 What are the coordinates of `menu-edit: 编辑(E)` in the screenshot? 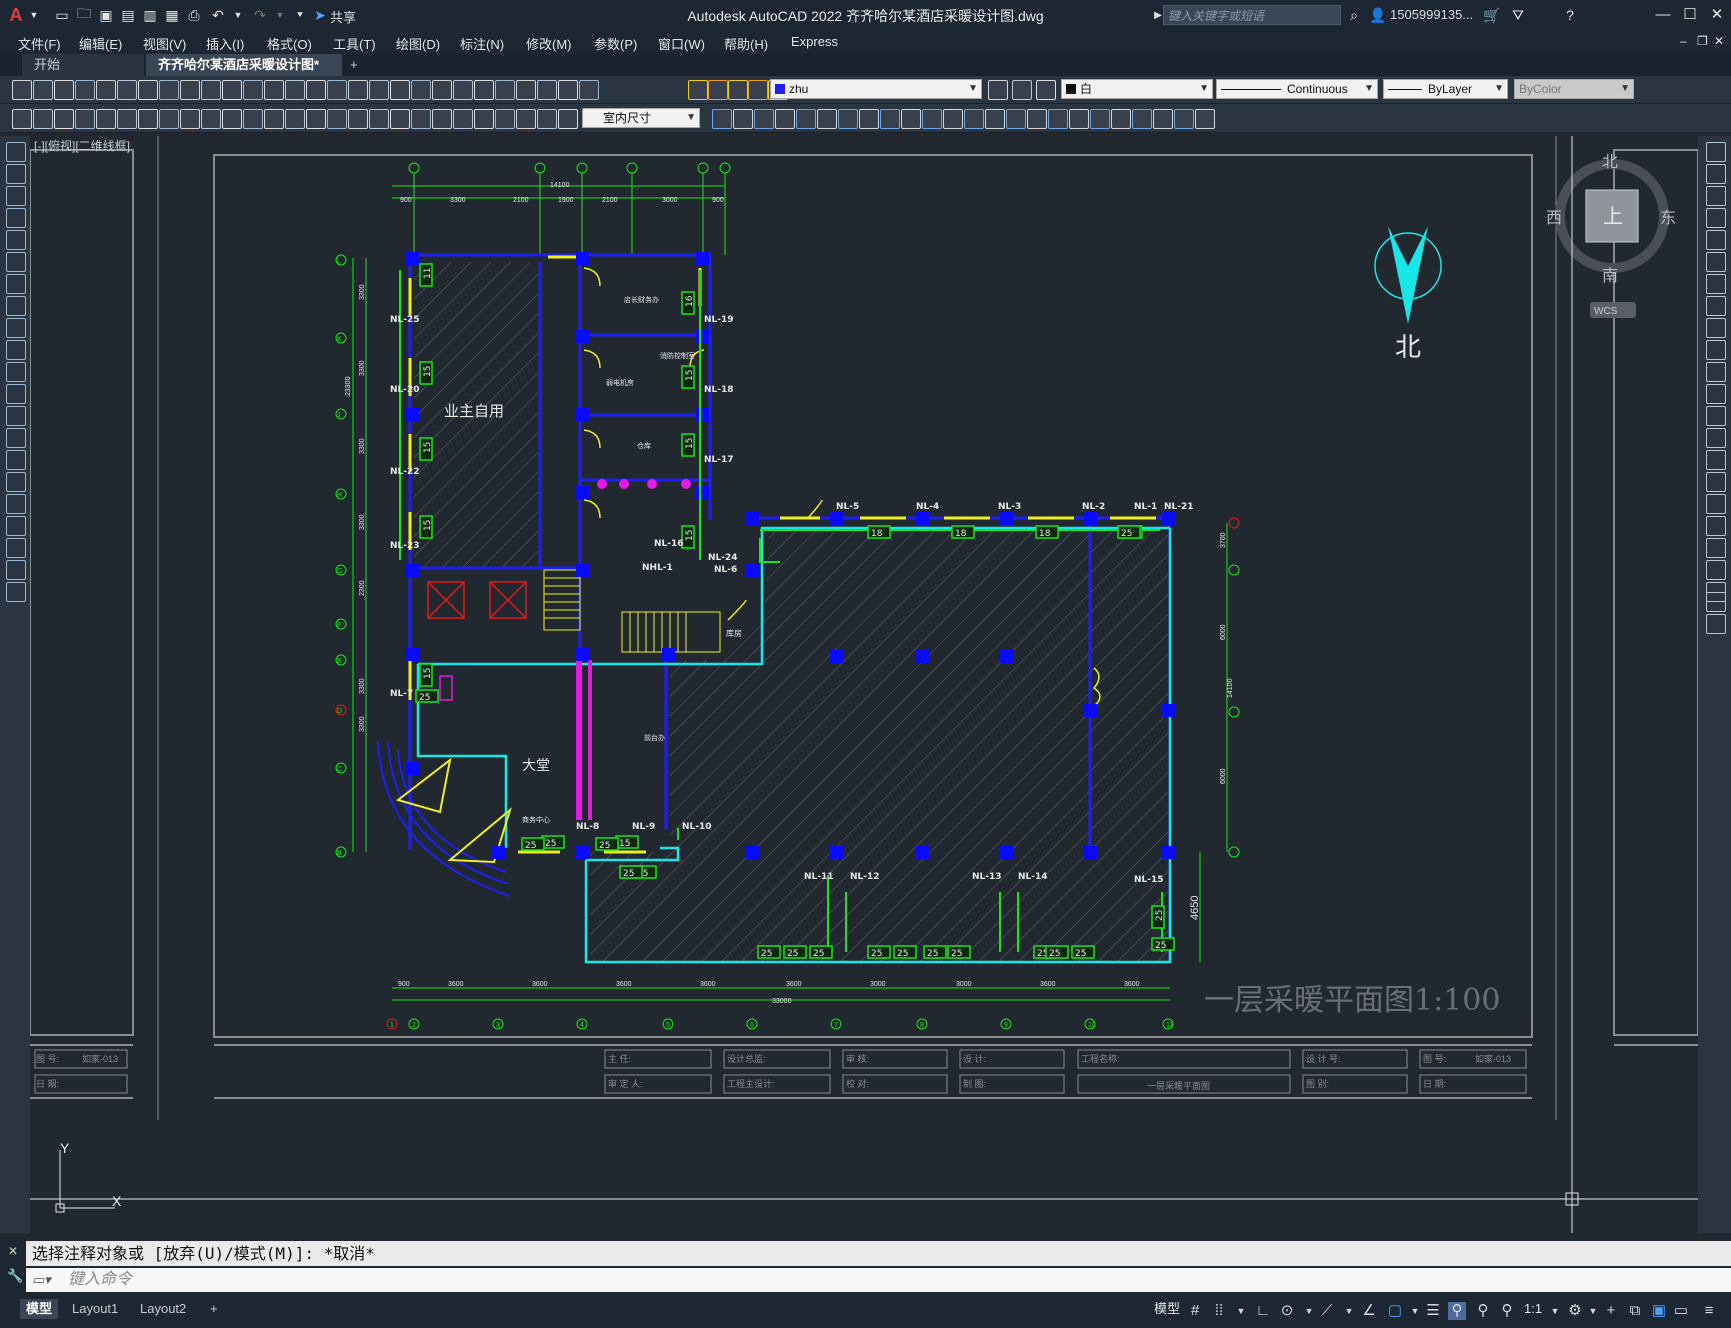 It's located at (100, 43).